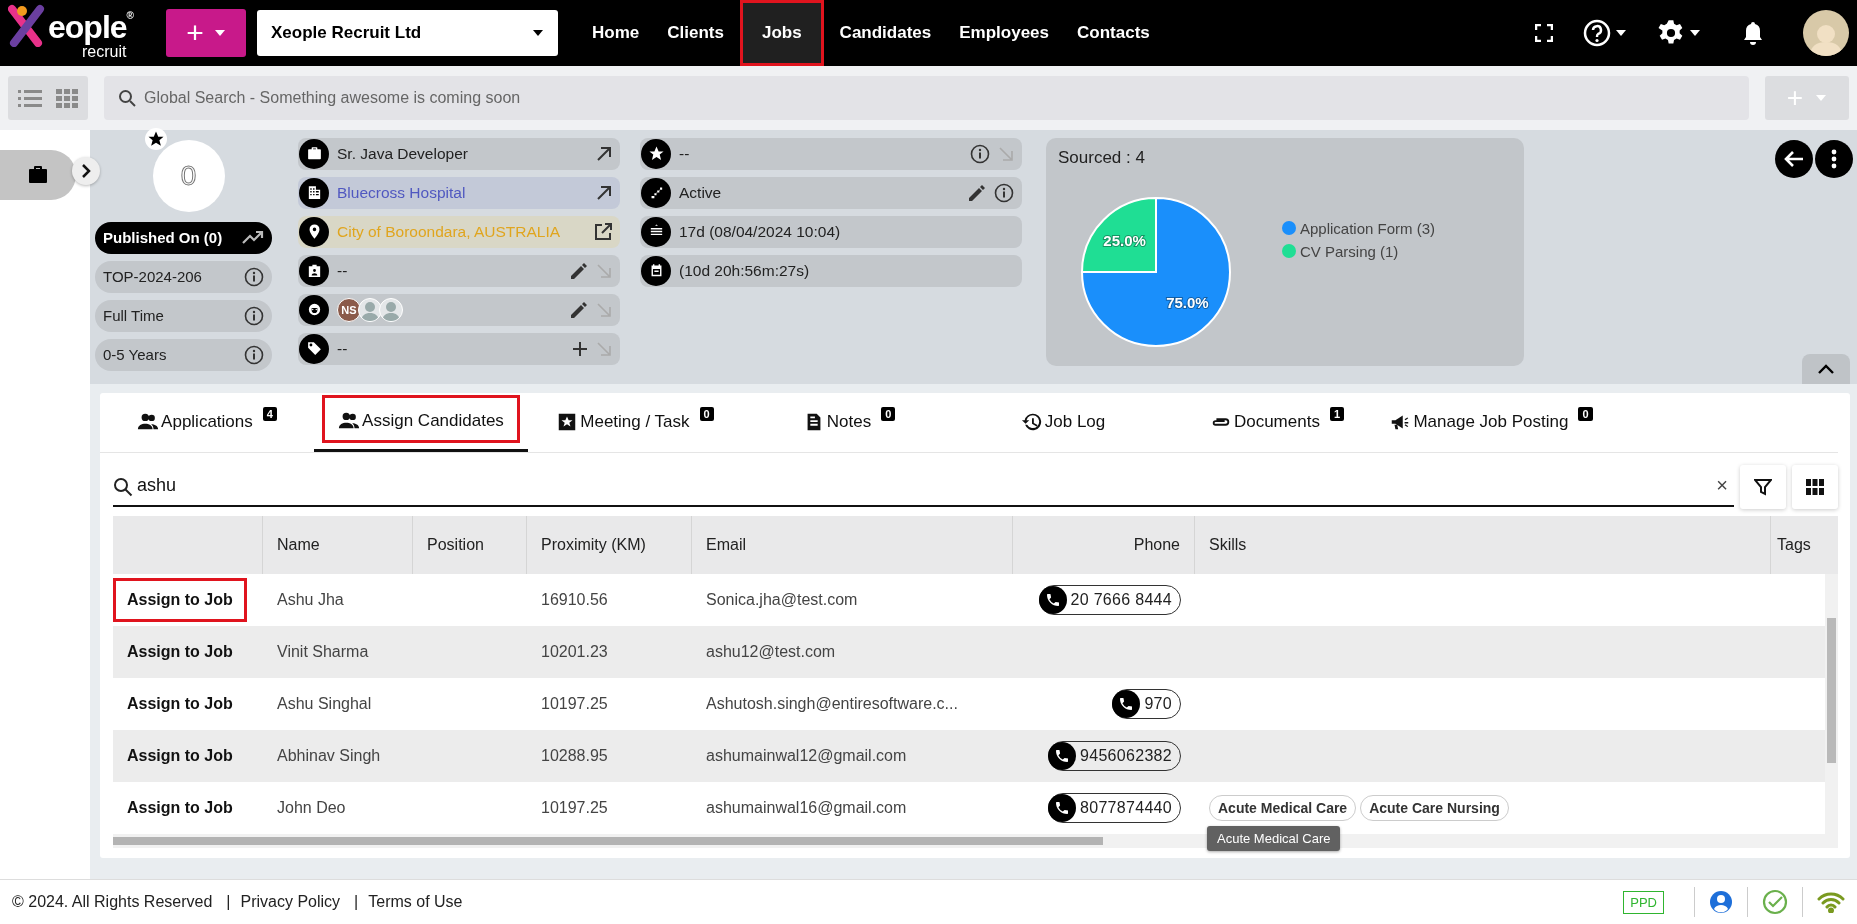  What do you see at coordinates (30, 97) in the screenshot?
I see `list-view-icon` at bounding box center [30, 97].